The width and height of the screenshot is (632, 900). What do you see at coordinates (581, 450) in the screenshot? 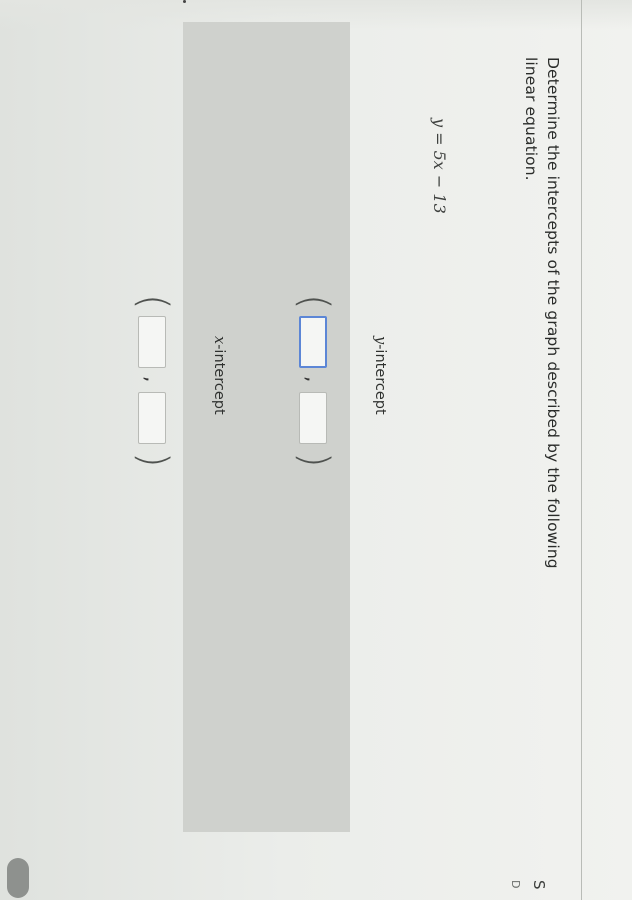
I see `header-divider` at bounding box center [581, 450].